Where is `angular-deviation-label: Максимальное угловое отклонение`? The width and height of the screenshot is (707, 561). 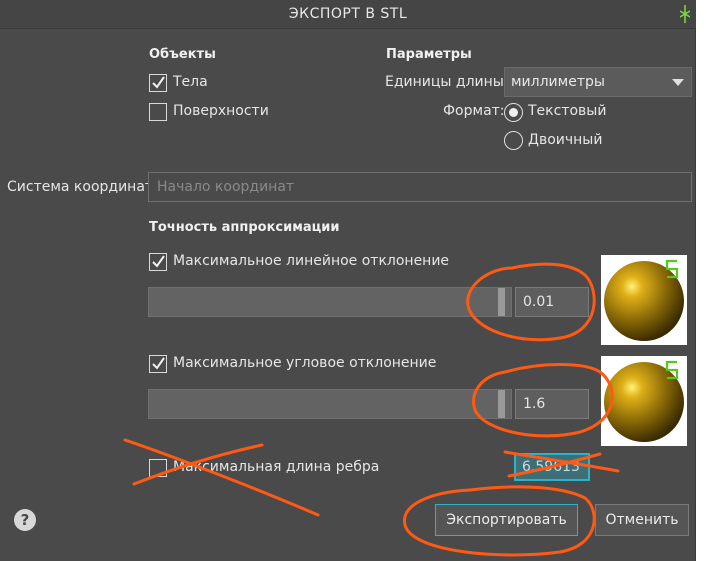
angular-deviation-label: Максимальное угловое отклонение is located at coordinates (305, 363).